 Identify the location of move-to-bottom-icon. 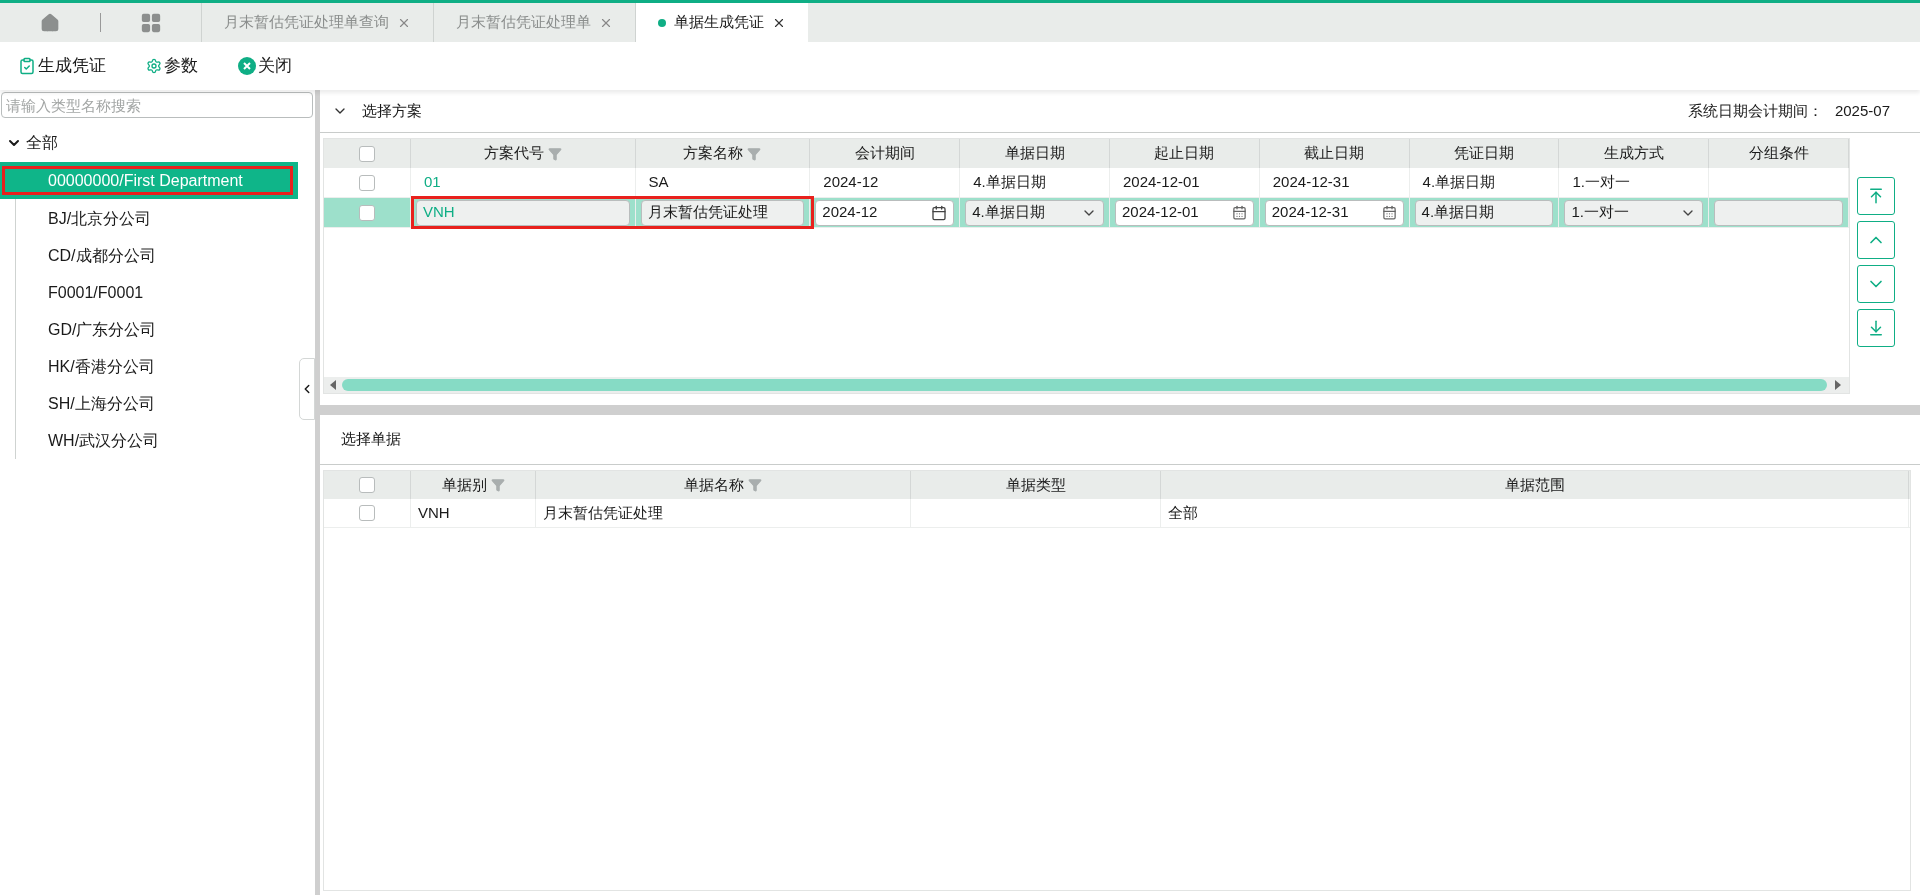
(1876, 328).